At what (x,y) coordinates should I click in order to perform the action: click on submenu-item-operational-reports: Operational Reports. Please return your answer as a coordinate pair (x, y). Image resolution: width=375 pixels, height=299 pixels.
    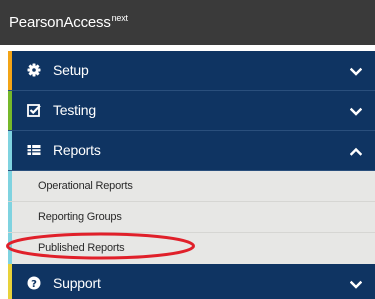
    Looking at the image, I should click on (191, 186).